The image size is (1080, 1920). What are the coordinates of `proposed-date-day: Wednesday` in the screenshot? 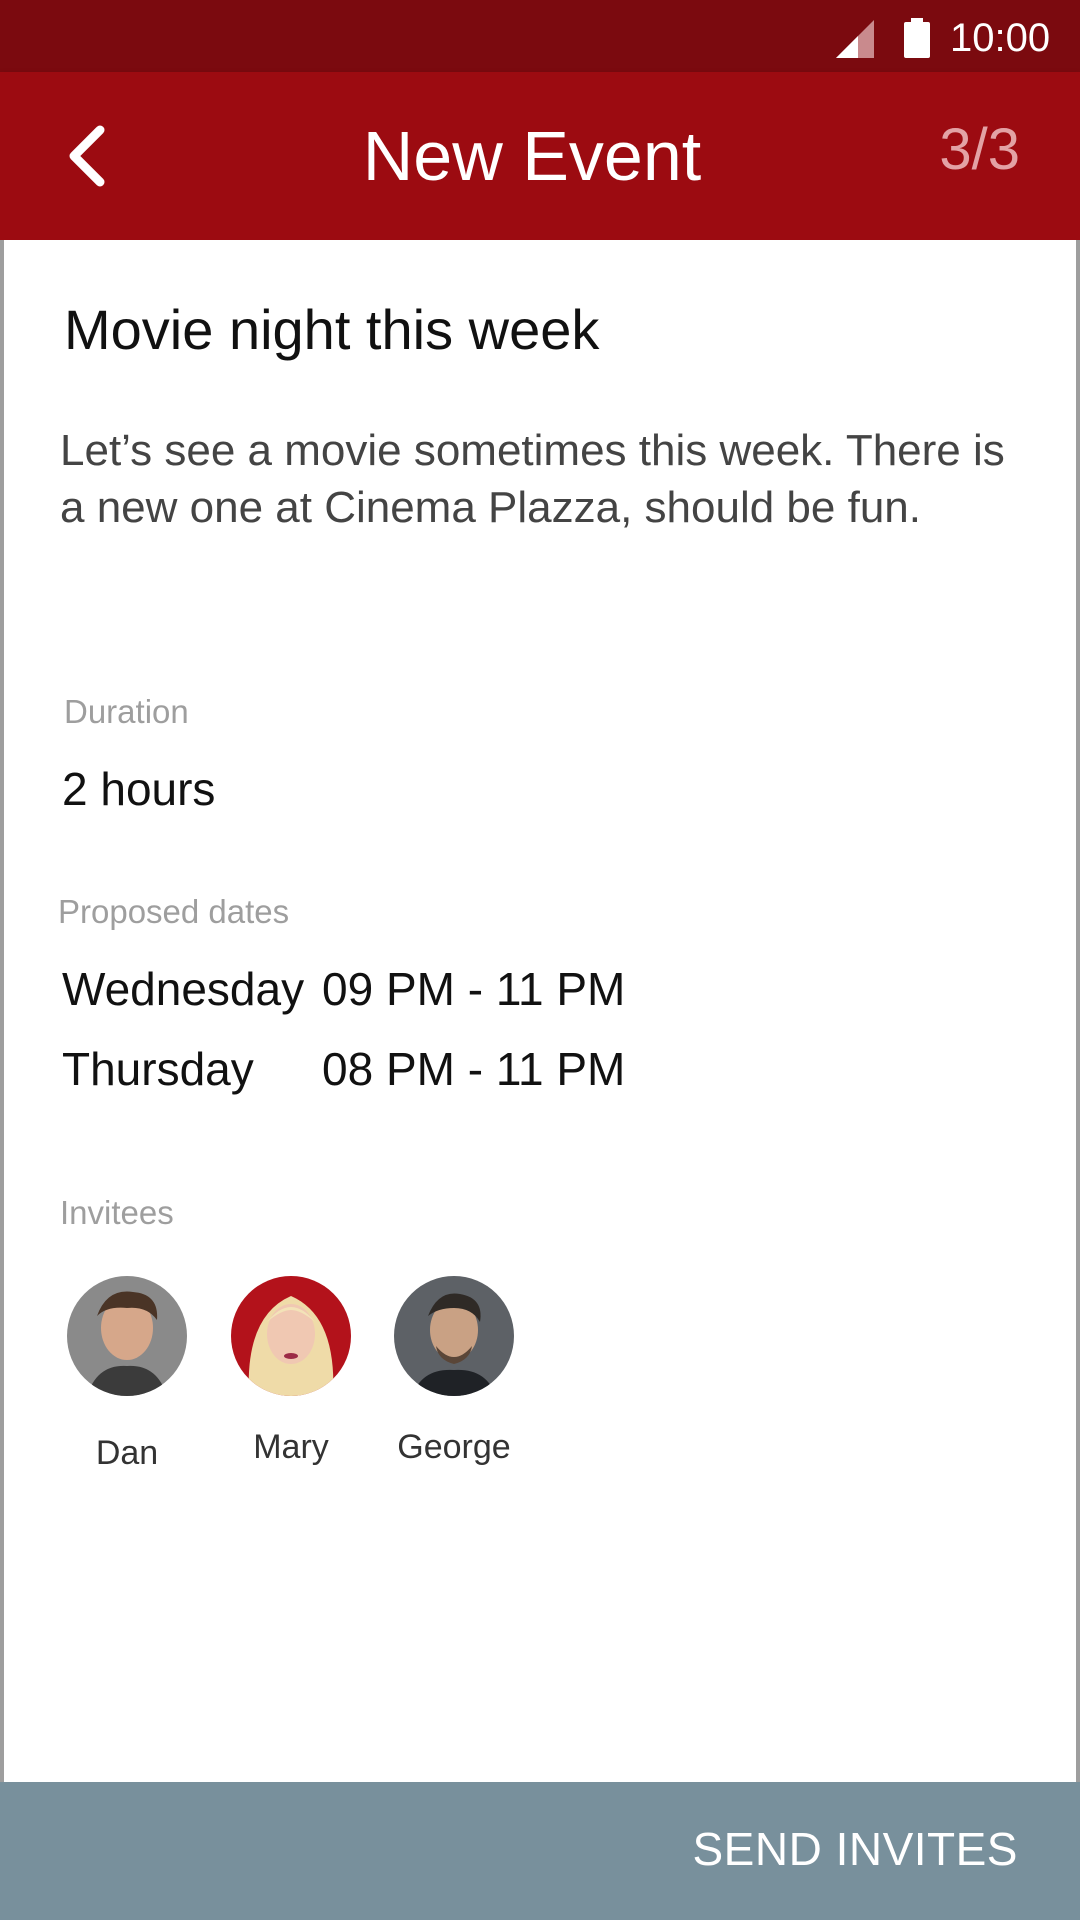 It's located at (183, 989).